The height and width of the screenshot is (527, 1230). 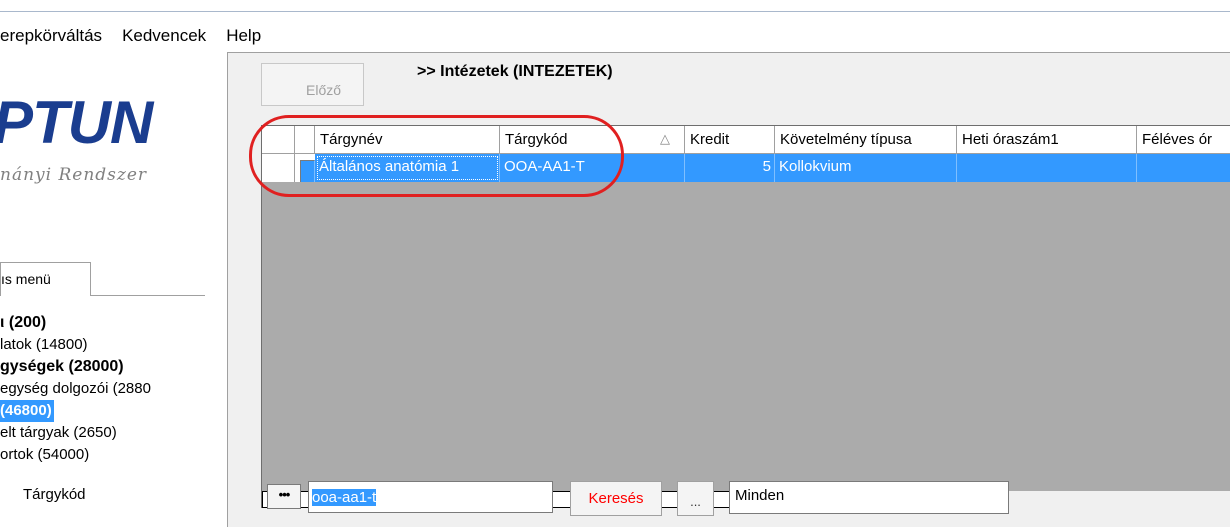 I want to click on left-menu-item-selected: (46800), so click(x=102, y=411).